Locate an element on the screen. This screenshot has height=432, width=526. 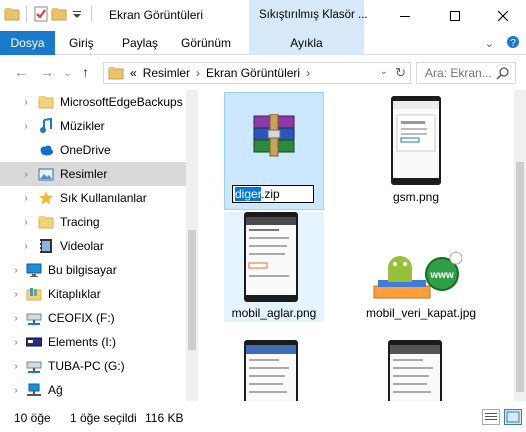
nav-item-label: Sık Kullanılanlar is located at coordinates (103, 198).